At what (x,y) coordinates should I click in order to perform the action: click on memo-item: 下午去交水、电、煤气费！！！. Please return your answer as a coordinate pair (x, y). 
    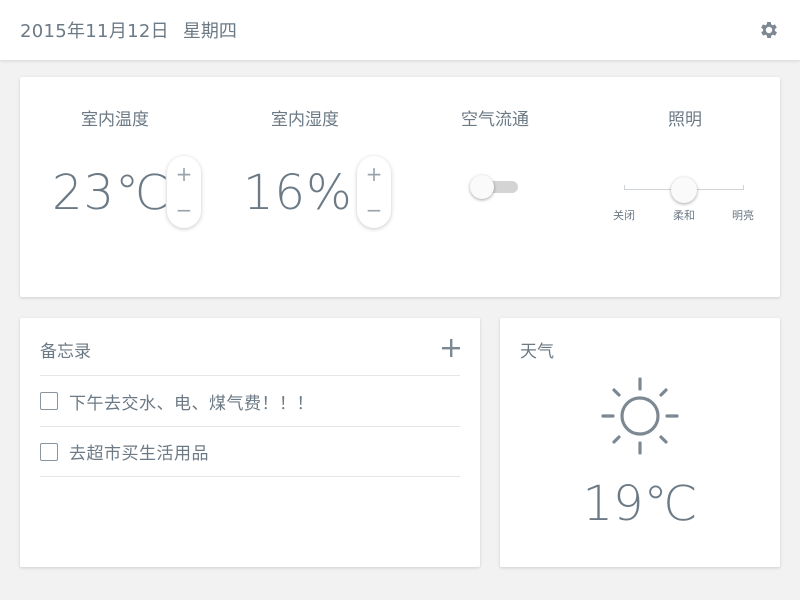
    Looking at the image, I should click on (250, 400).